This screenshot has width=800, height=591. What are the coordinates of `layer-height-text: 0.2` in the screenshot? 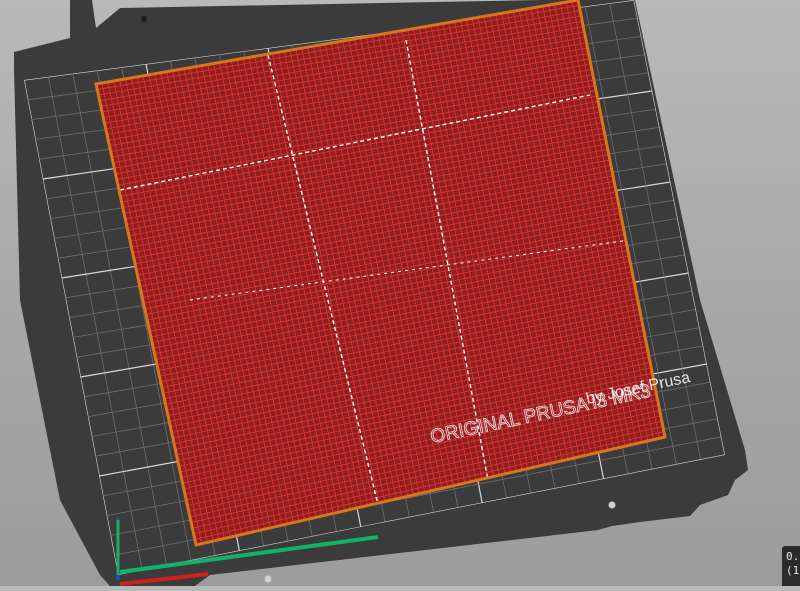 It's located at (793, 556).